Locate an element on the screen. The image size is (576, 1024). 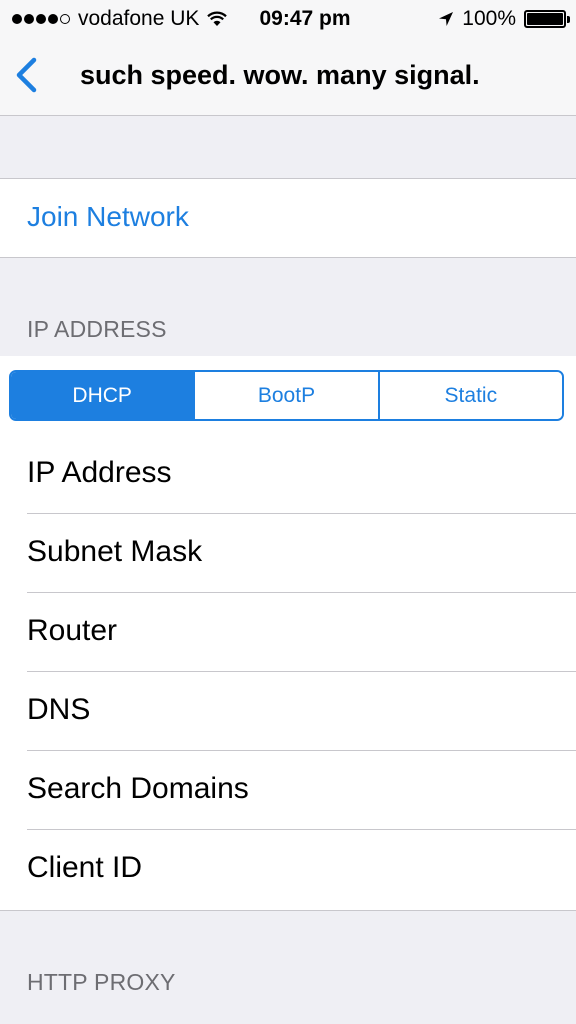
row-label: IP Address is located at coordinates (99, 472).